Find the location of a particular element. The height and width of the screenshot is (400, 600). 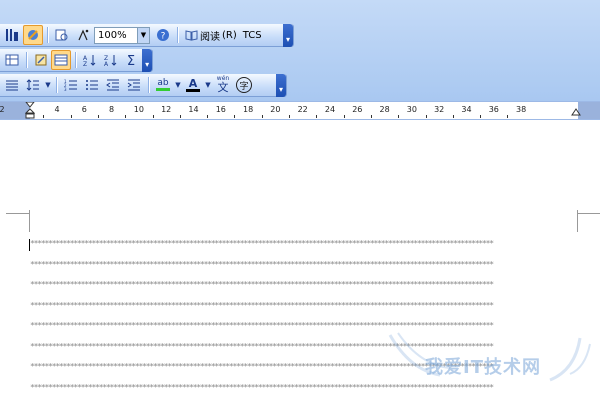

columns-icon is located at coordinates (12, 35).